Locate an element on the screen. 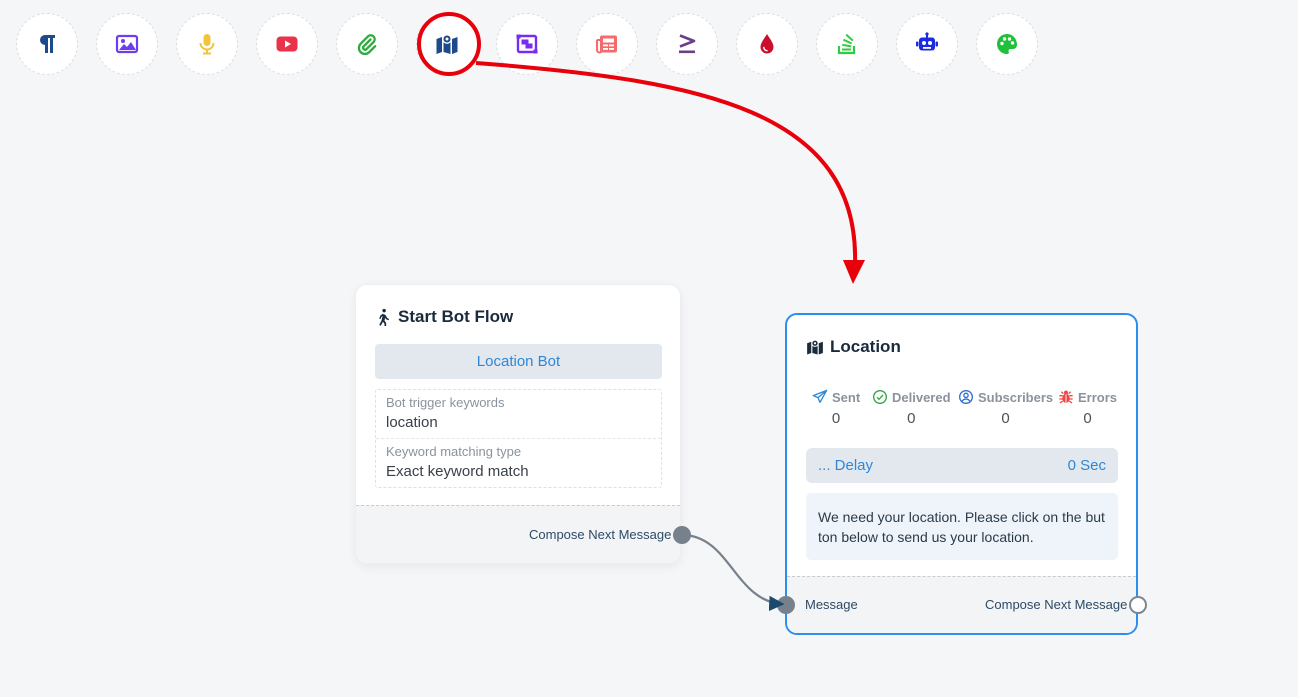 This screenshot has height=697, width=1298. message-input-label: Message is located at coordinates (831, 604).